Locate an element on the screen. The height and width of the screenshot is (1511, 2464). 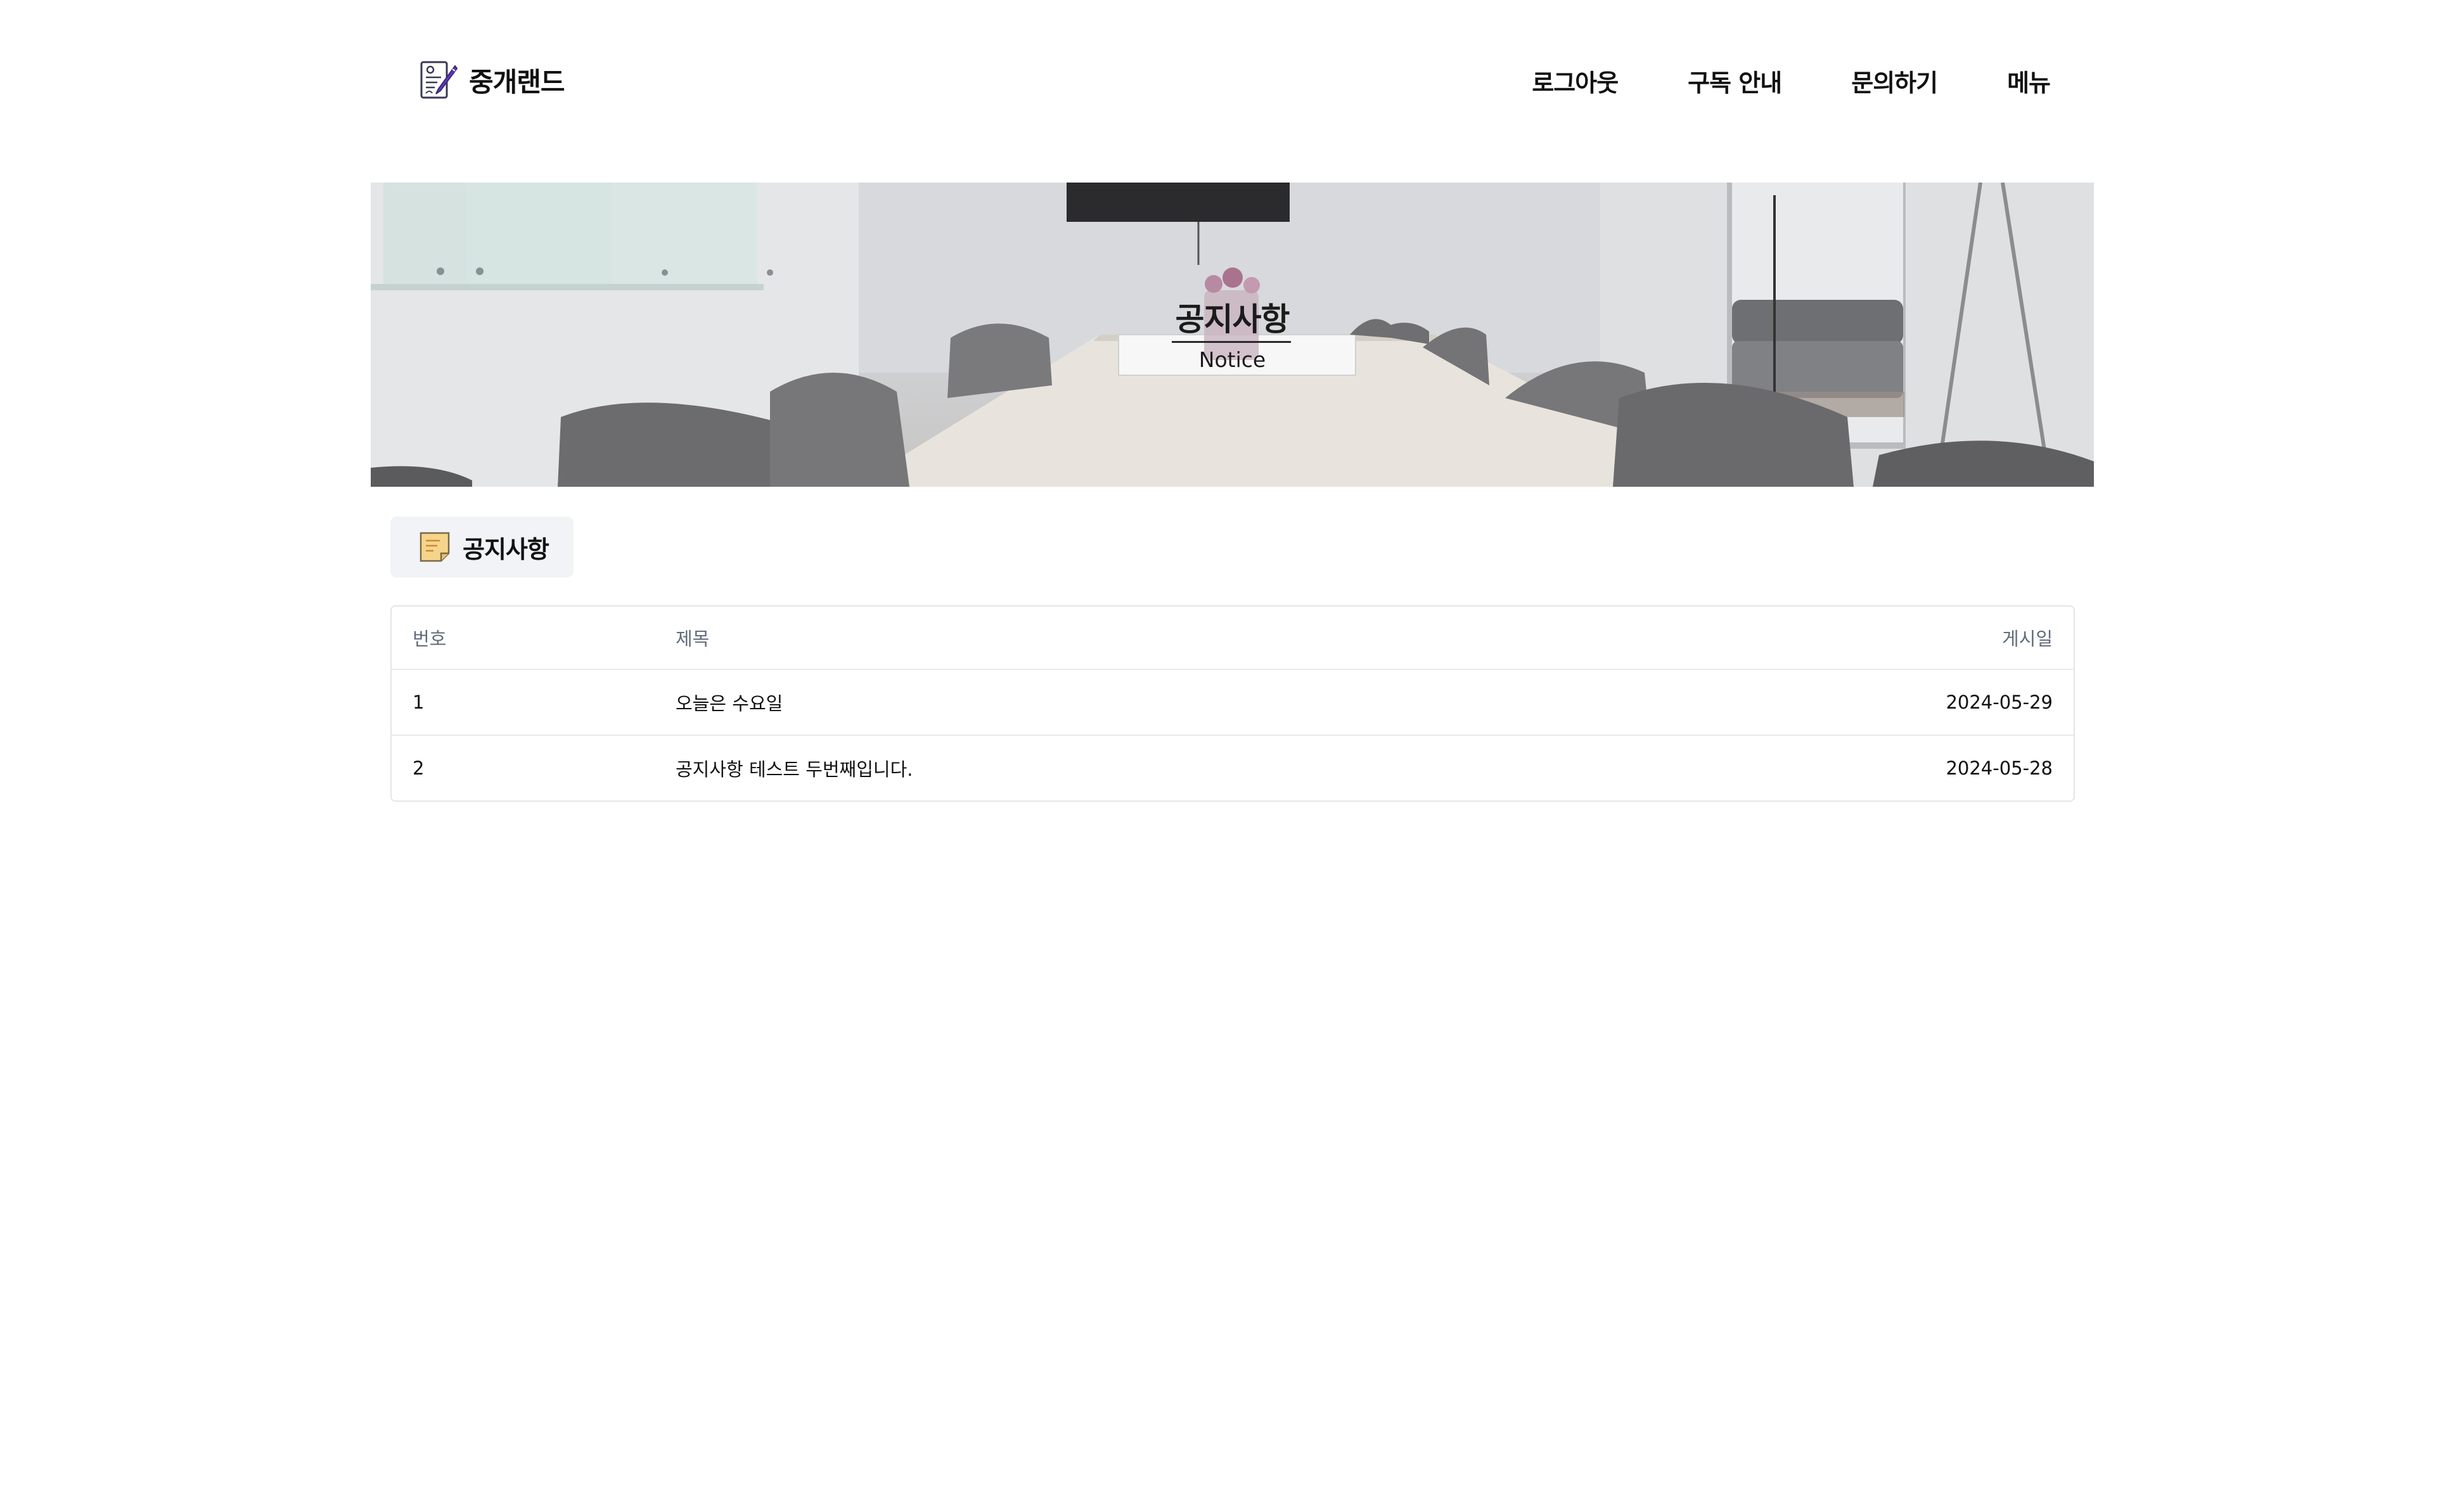
nav-contact: 문의하기 is located at coordinates (1894, 80).